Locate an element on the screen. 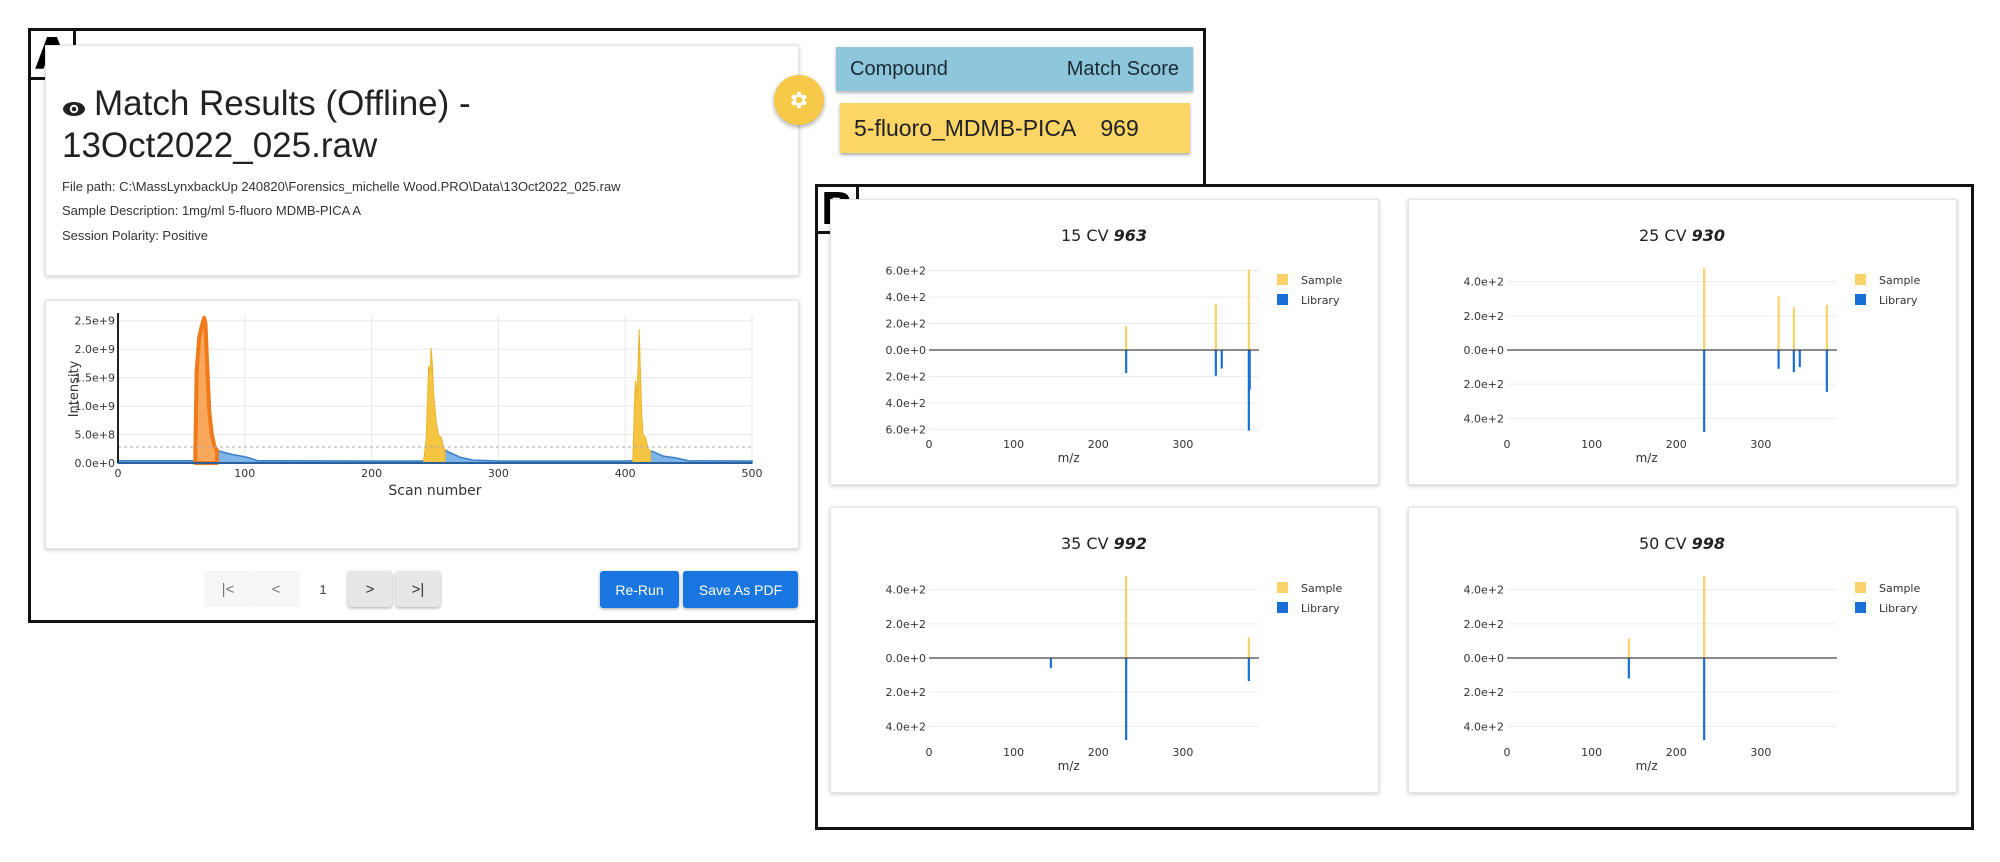 The height and width of the screenshot is (862, 2000). title-score: 930 is located at coordinates (1708, 235).